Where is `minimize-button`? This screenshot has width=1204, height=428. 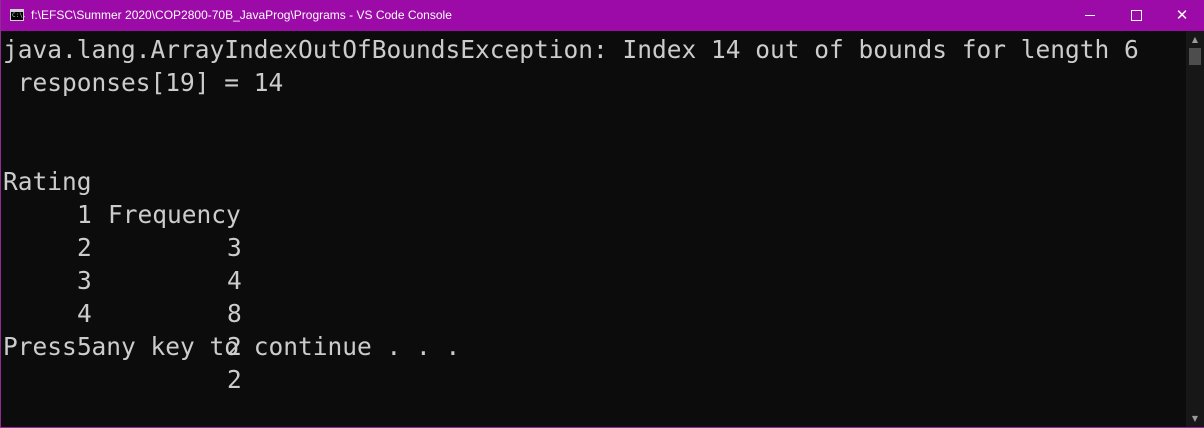 minimize-button is located at coordinates (1090, 15).